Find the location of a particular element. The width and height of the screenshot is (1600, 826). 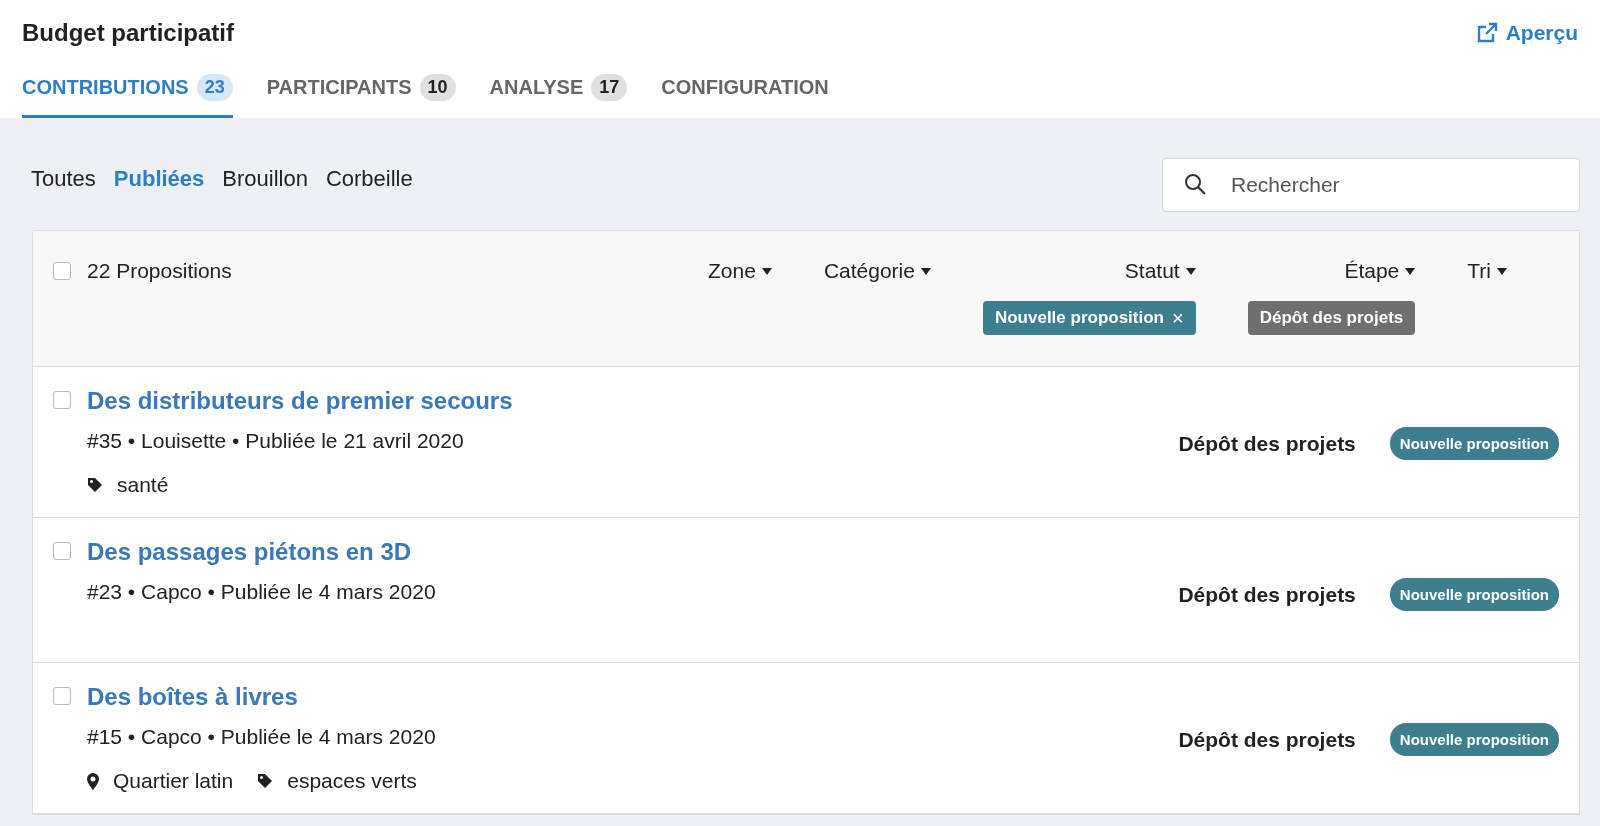

search-field: Rechercher is located at coordinates (1371, 185).